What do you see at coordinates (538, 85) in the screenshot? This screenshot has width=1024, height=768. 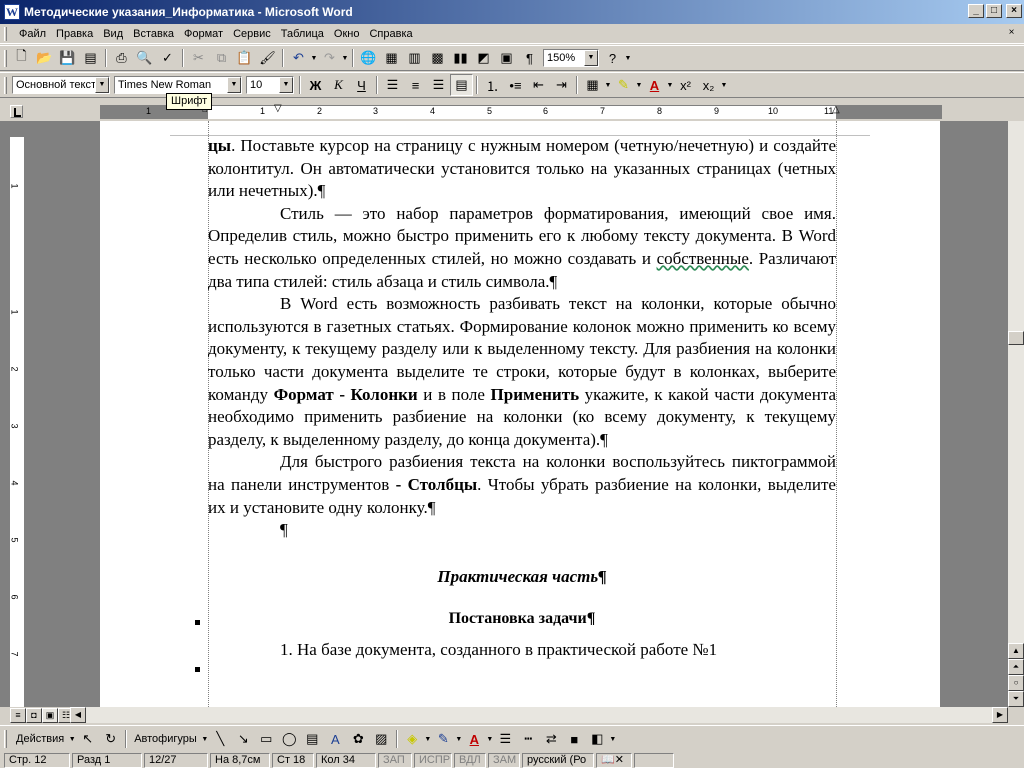 I see `decrease-indent-icon: ⇤` at bounding box center [538, 85].